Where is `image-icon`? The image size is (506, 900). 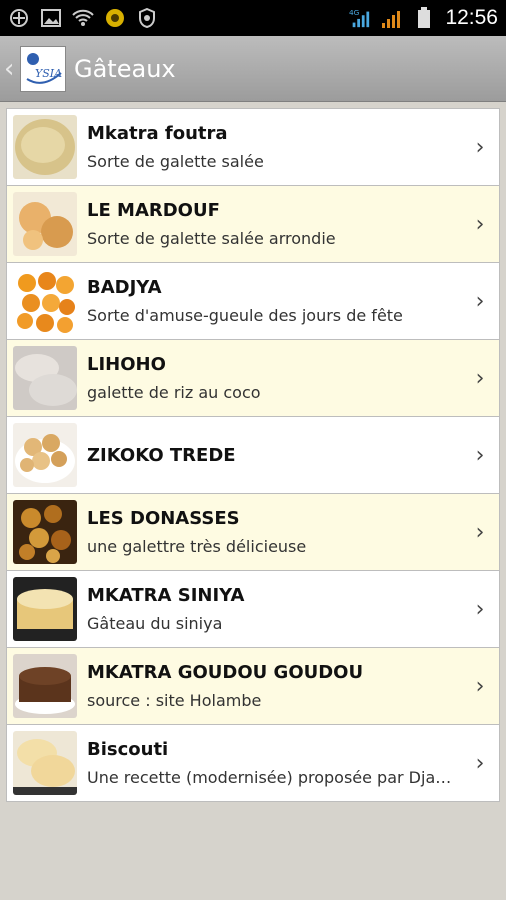 image-icon is located at coordinates (51, 18).